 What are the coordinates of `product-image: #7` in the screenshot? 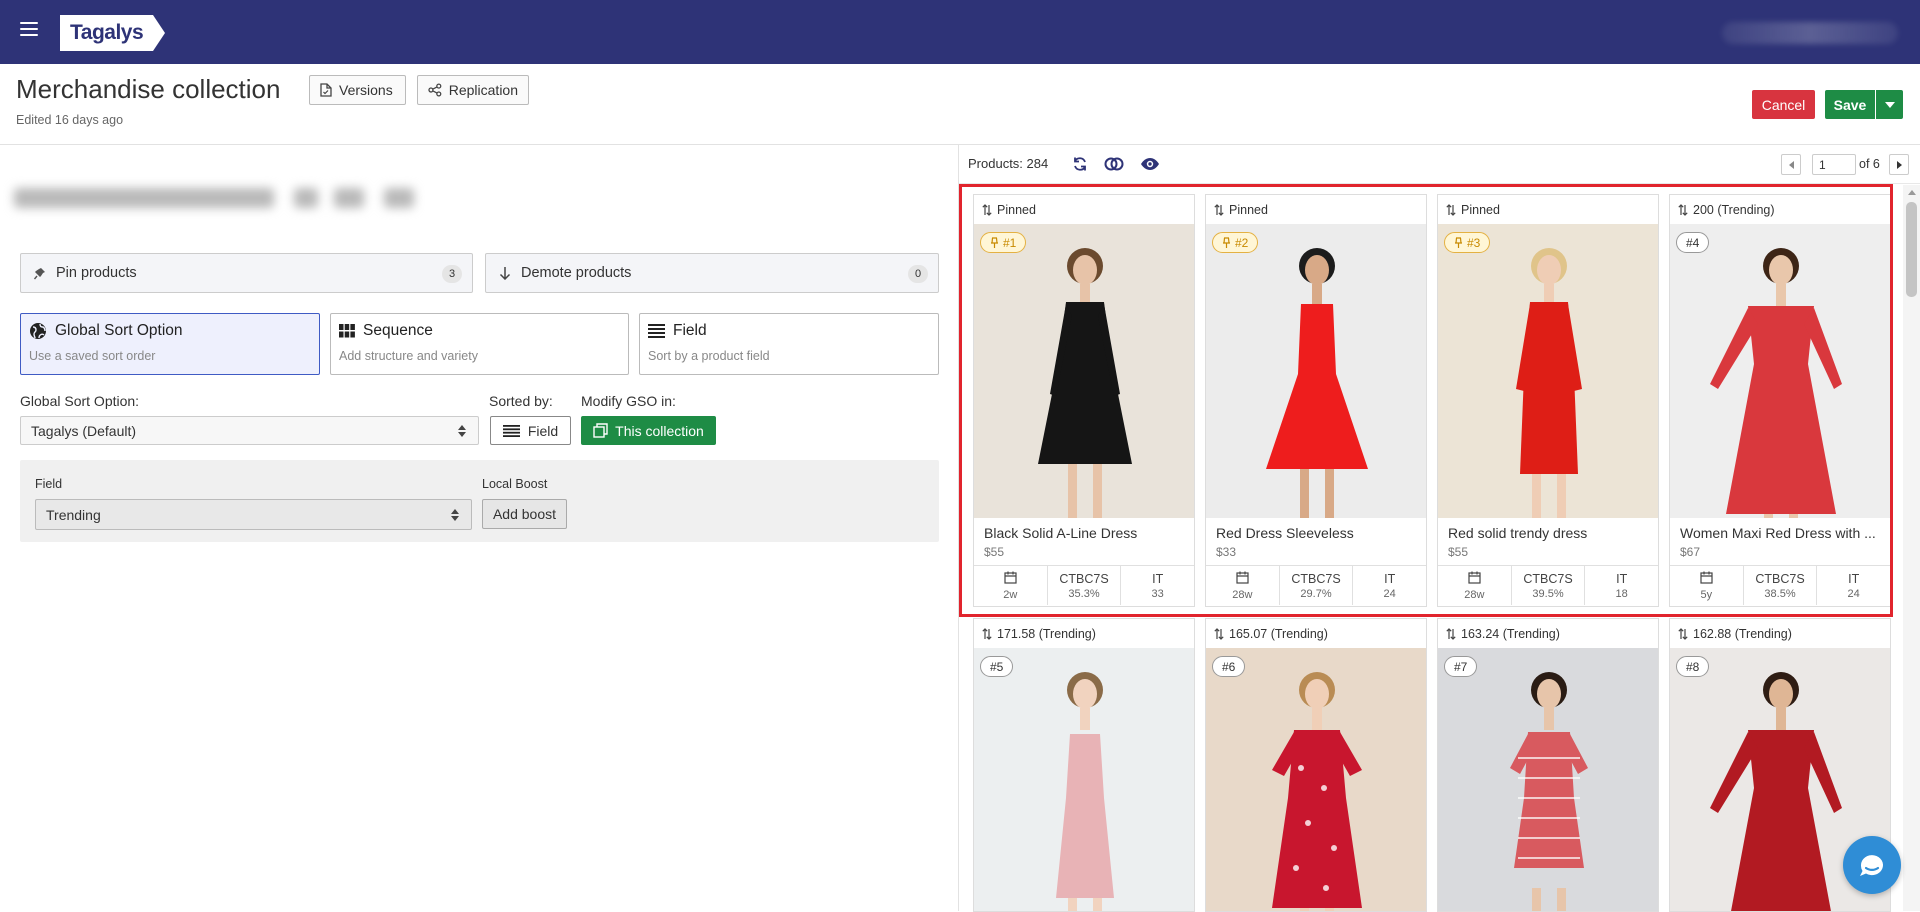 It's located at (1548, 779).